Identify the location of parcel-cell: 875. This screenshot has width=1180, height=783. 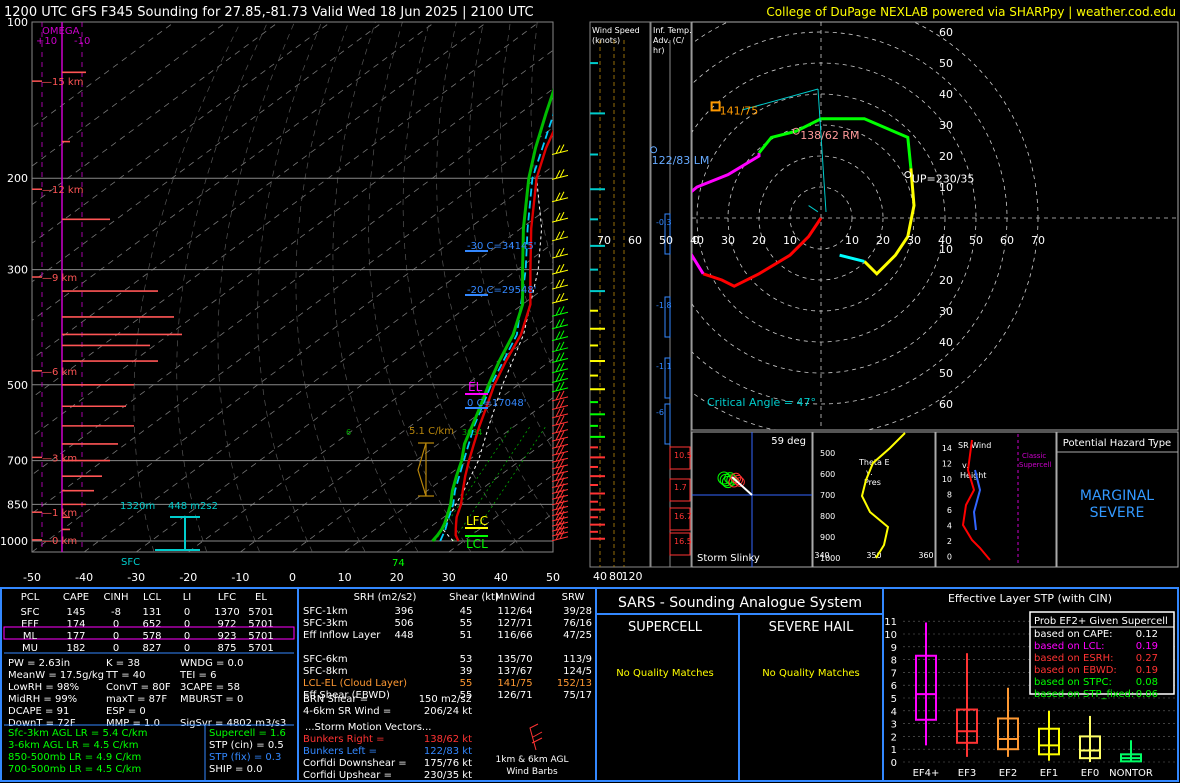
(226, 648).